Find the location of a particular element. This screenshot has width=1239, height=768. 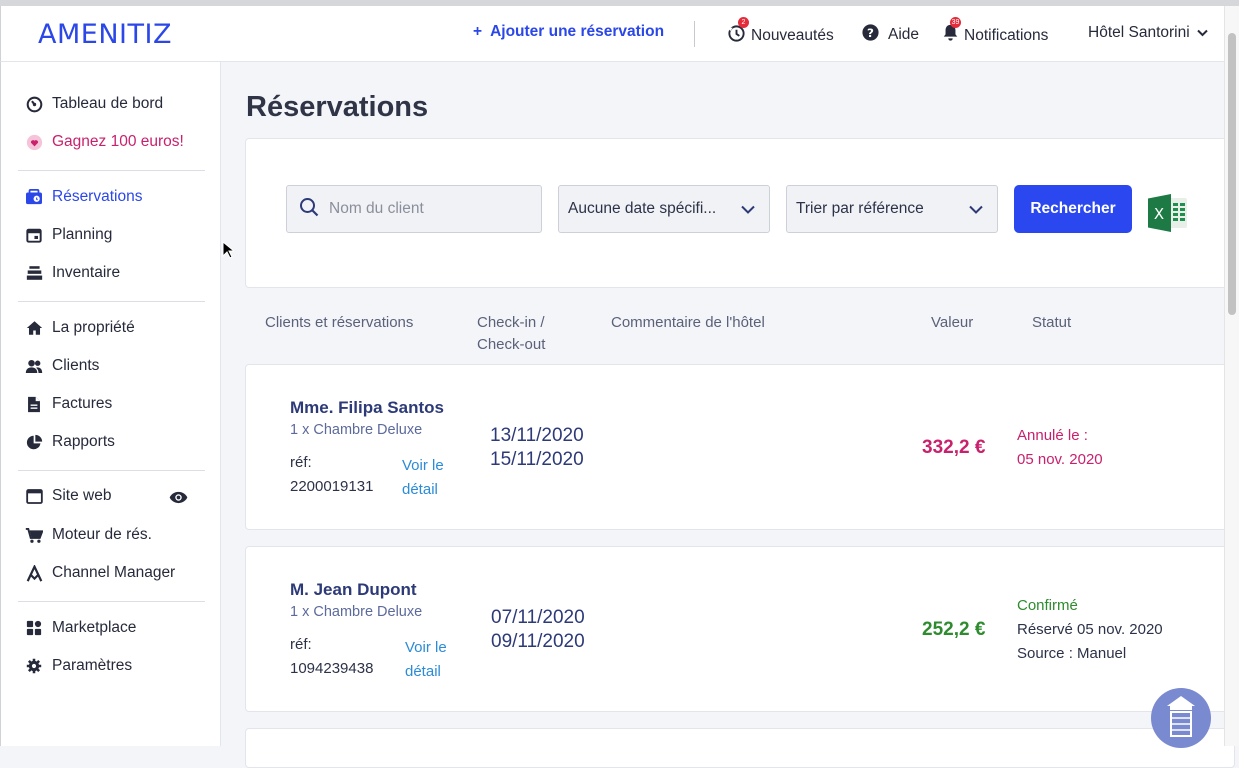

channel-icon is located at coordinates (34, 573).